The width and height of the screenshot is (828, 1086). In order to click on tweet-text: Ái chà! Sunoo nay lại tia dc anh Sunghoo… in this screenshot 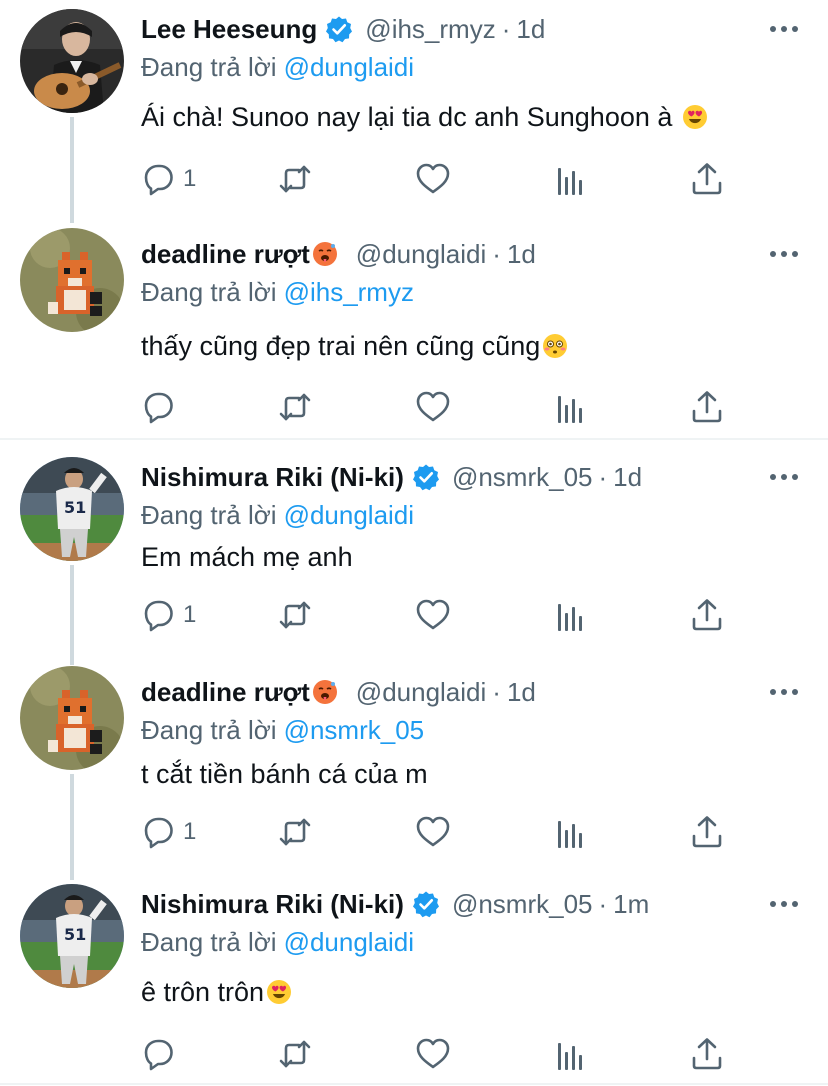, I will do `click(424, 117)`.